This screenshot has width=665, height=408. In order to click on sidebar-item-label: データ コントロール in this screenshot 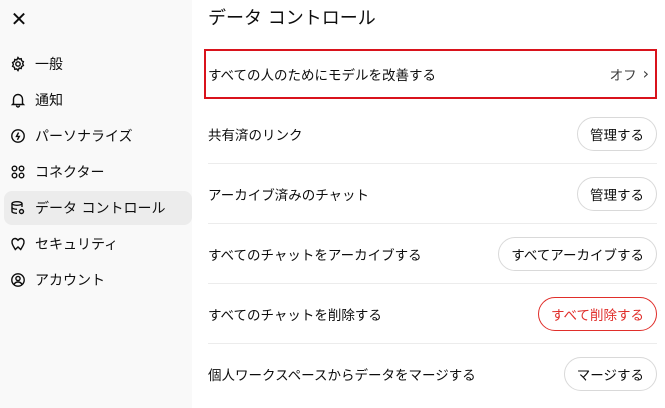, I will do `click(100, 209)`.